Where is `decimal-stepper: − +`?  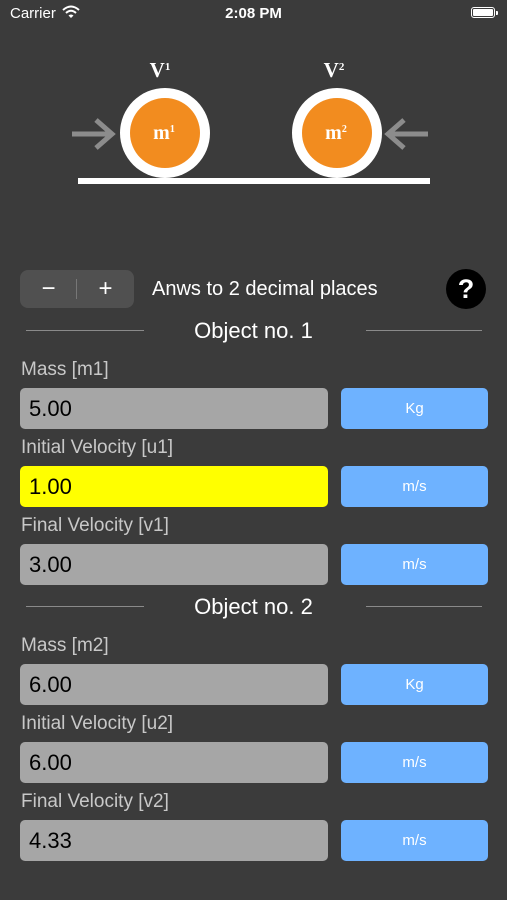 decimal-stepper: − + is located at coordinates (77, 289).